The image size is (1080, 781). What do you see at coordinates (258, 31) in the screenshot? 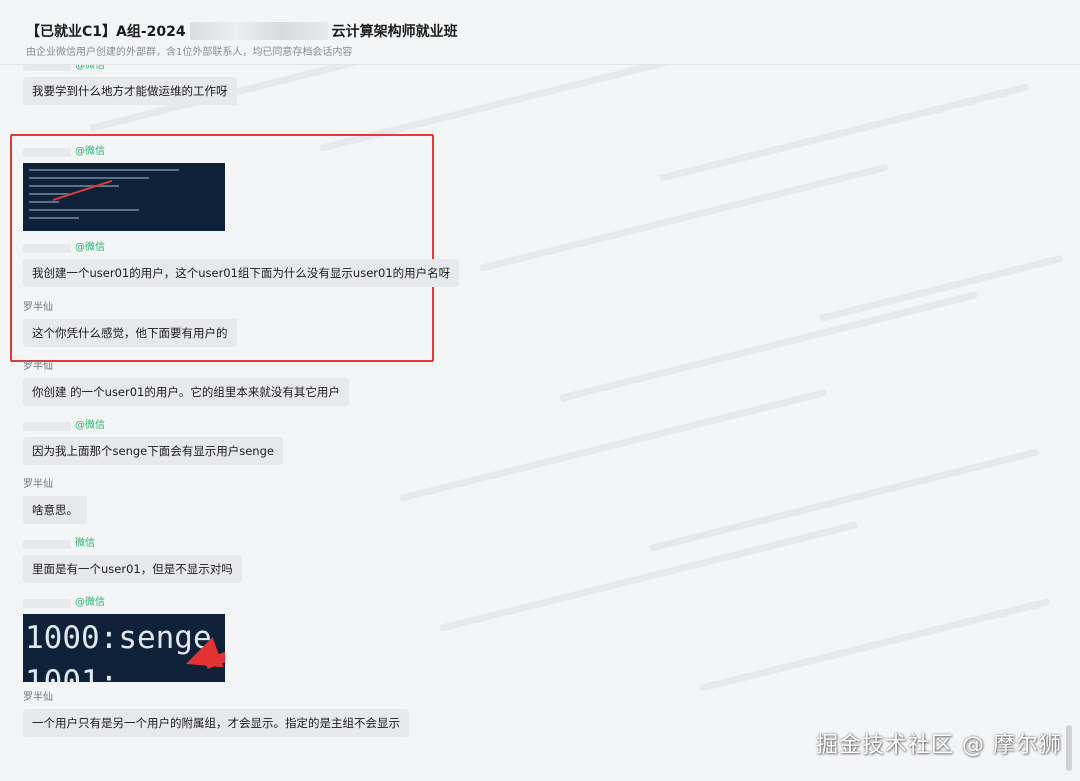
I see `title-redaction` at bounding box center [258, 31].